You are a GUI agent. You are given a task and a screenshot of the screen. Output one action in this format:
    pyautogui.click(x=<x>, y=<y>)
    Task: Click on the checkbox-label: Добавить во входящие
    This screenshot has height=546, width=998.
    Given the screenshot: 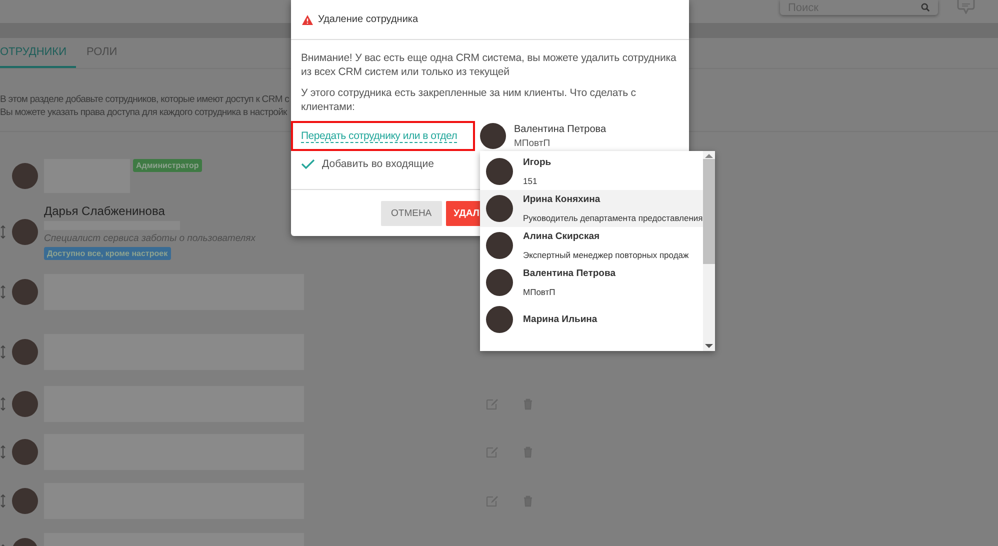 What is the action you would take?
    pyautogui.click(x=378, y=164)
    